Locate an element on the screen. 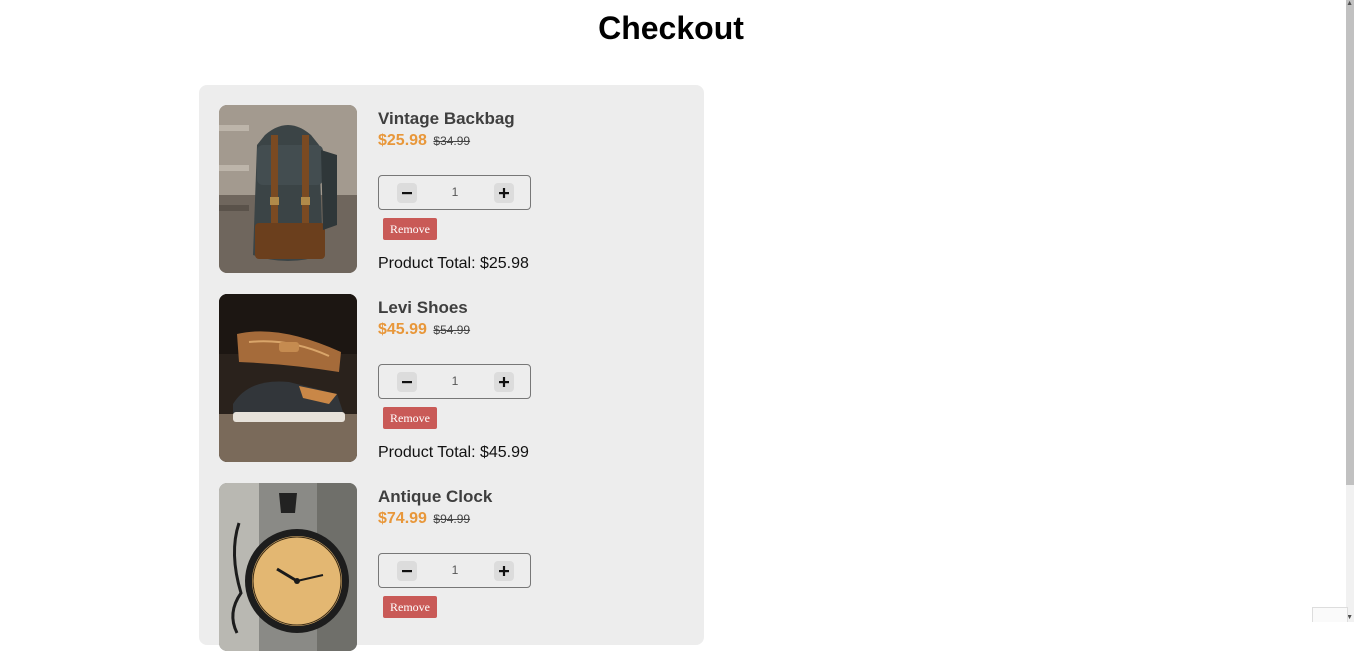  scrollbar-thumb is located at coordinates (1350, 242).